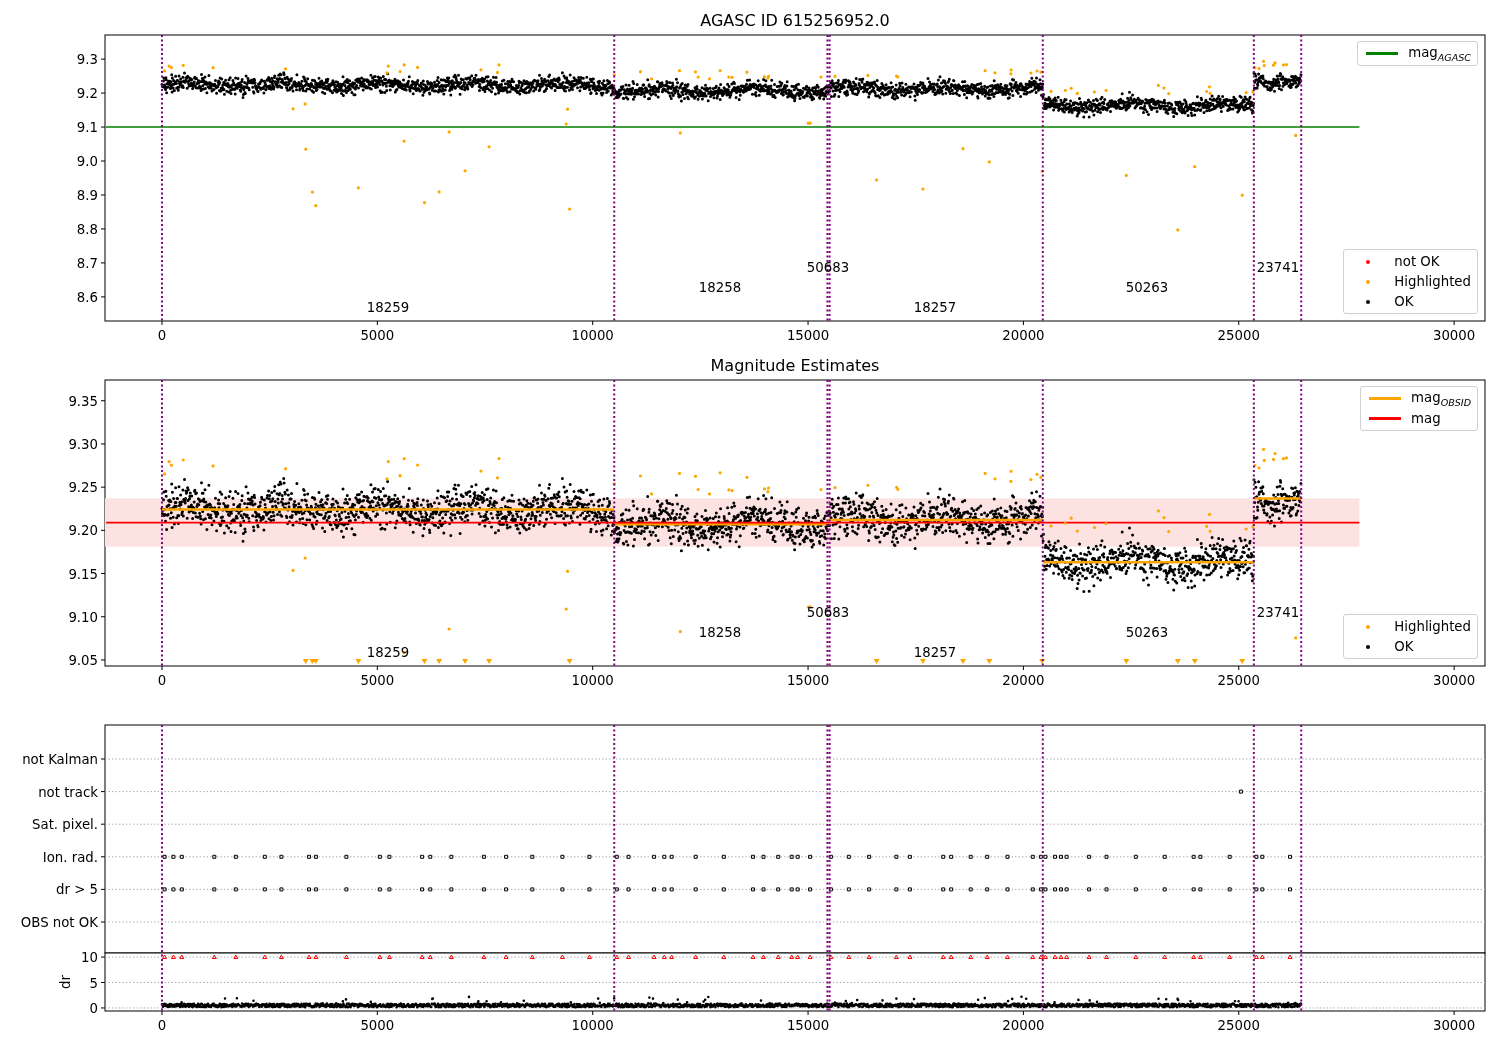  What do you see at coordinates (83, 488) in the screenshot?
I see `tick-label: 9.25` at bounding box center [83, 488].